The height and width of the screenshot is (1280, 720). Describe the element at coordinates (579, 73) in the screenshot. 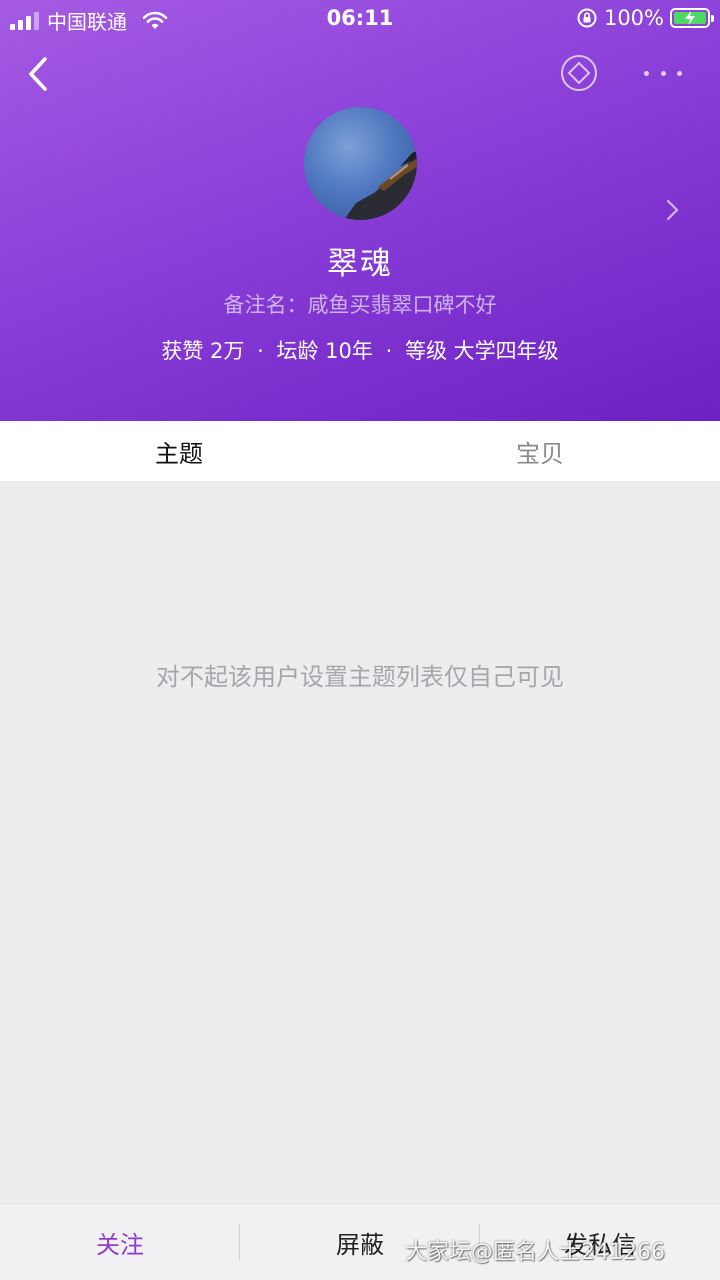

I see `diamond-badge-icon` at that location.